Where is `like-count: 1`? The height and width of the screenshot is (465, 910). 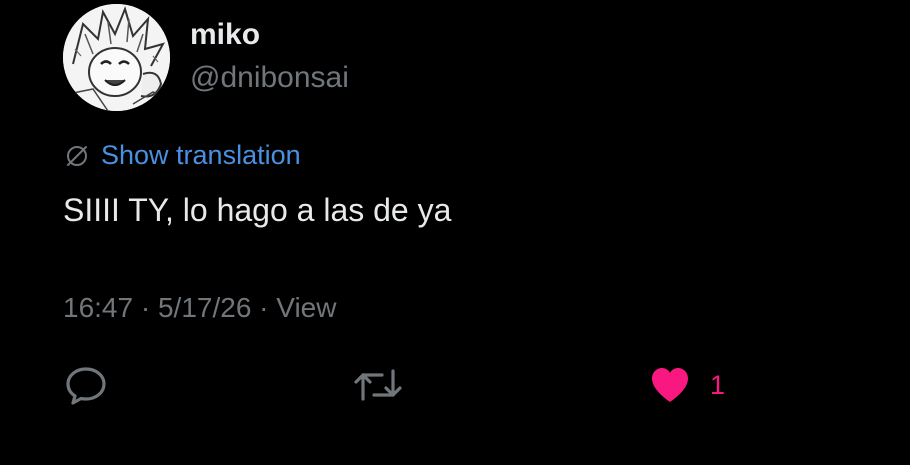 like-count: 1 is located at coordinates (718, 384).